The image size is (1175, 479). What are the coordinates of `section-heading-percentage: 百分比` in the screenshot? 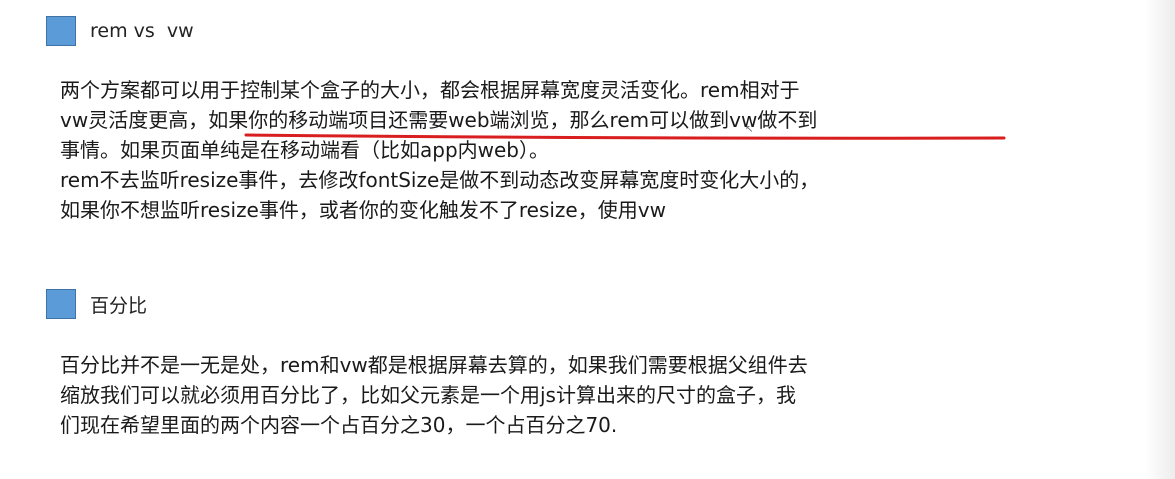 It's located at (96, 304).